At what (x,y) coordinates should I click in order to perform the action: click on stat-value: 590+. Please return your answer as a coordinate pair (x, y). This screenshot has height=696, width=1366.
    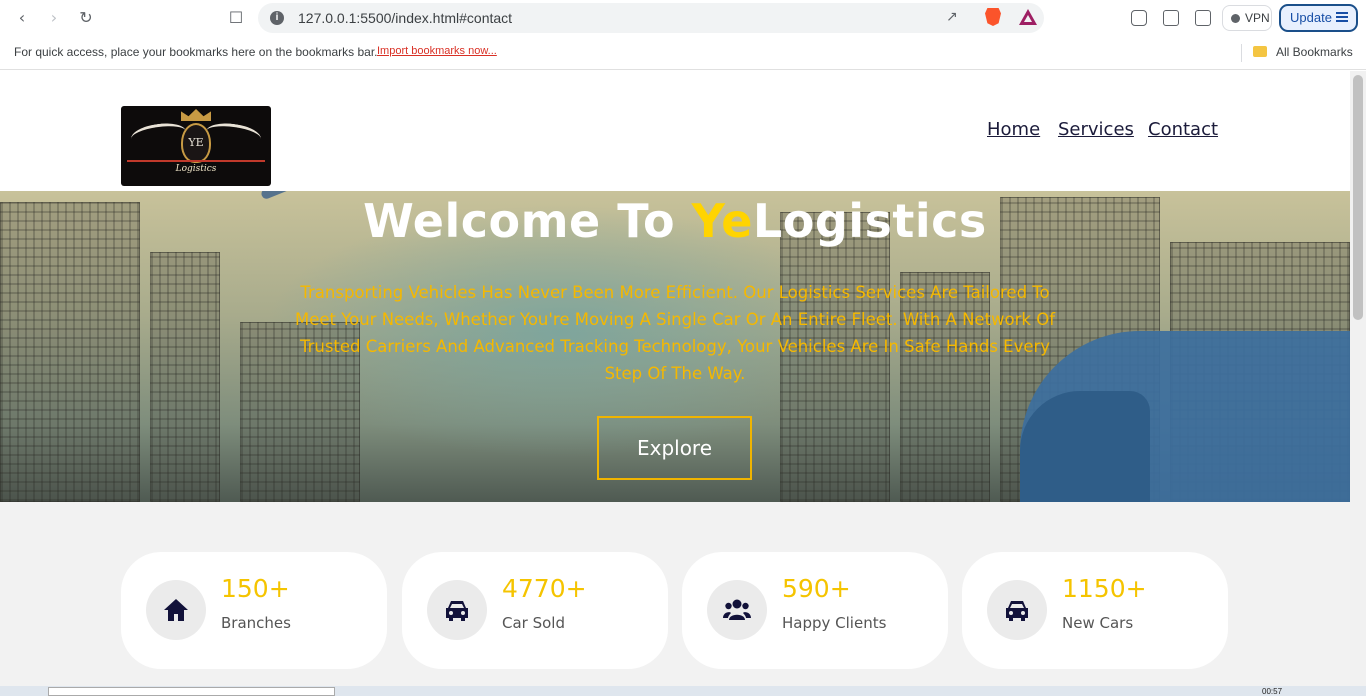
    Looking at the image, I should click on (816, 588).